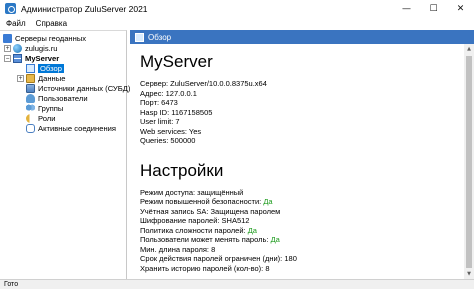 This screenshot has height=289, width=474. I want to click on setting-label: Мин. длина пароля: 8, so click(178, 249).